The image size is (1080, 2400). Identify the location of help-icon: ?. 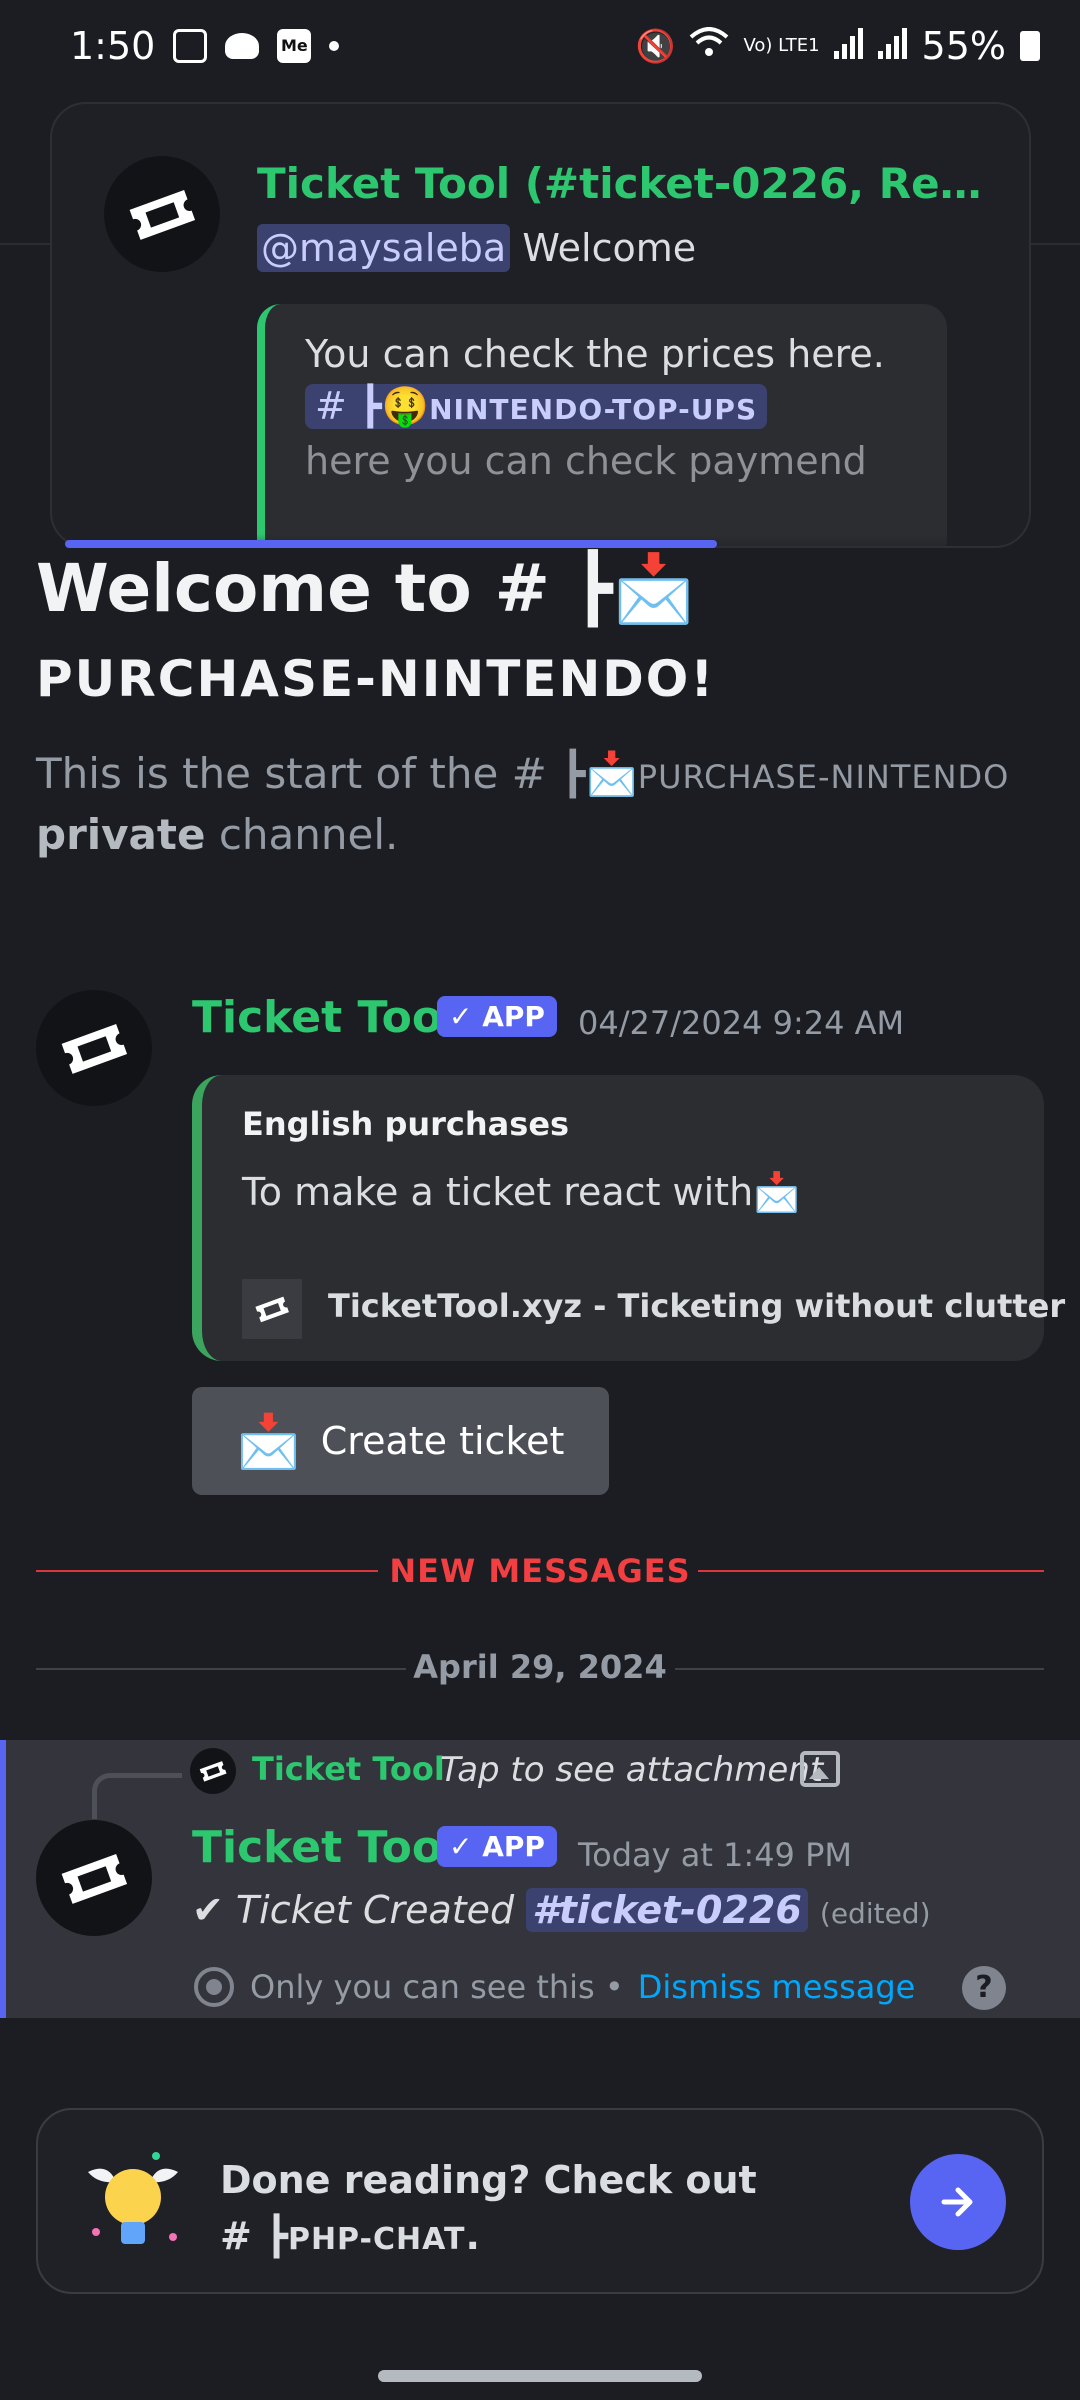
(984, 1988).